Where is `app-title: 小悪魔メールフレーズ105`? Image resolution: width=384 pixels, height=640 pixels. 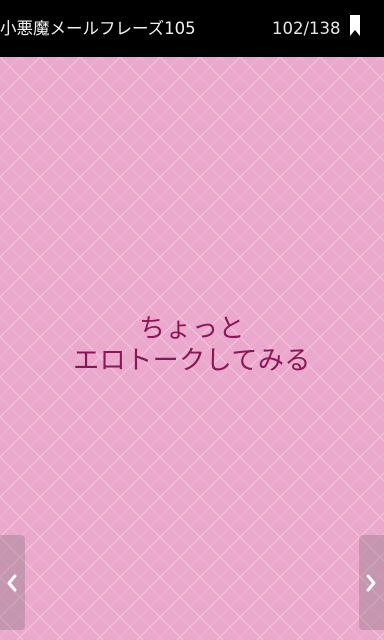 app-title: 小悪魔メールフレーズ105 is located at coordinates (98, 28).